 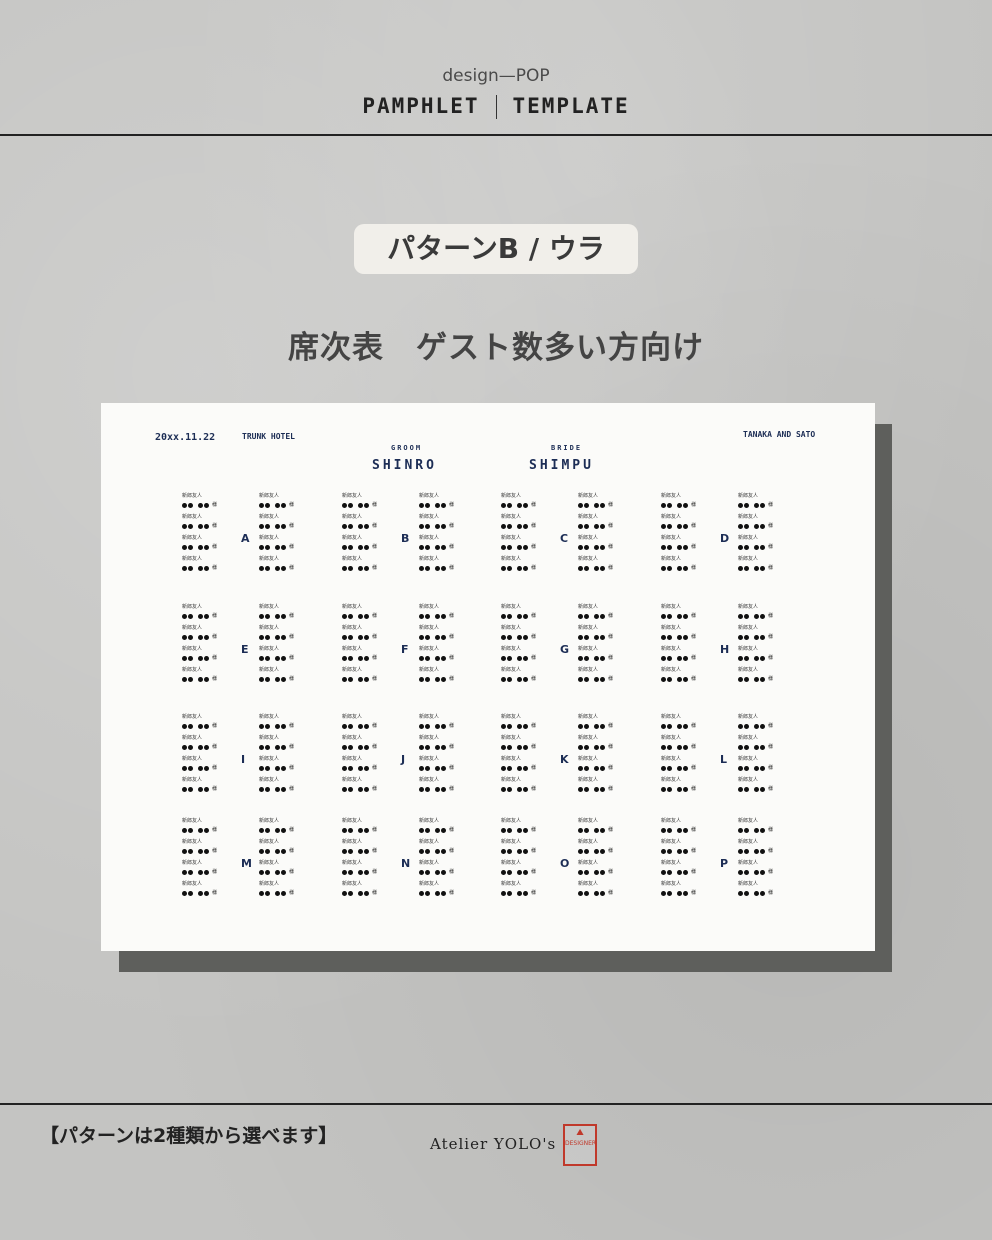 What do you see at coordinates (421, 106) in the screenshot?
I see `pamphlet-label: PAMPHLET` at bounding box center [421, 106].